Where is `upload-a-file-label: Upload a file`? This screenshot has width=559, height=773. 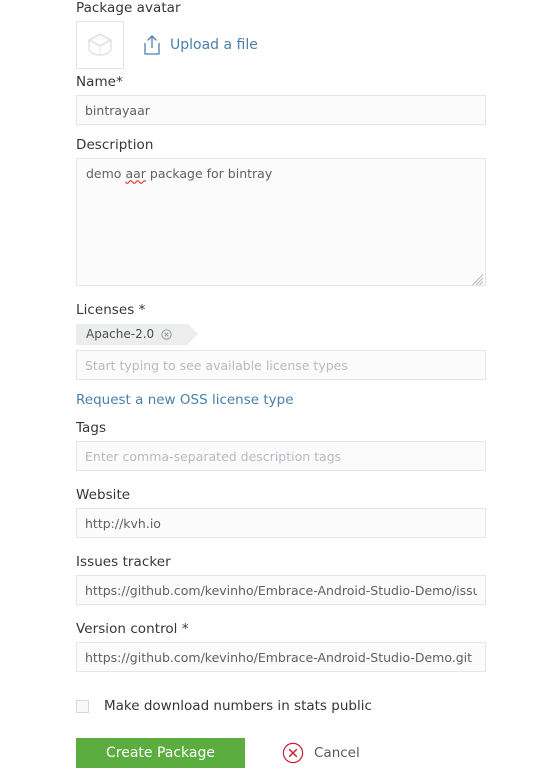
upload-a-file-label: Upload a file is located at coordinates (214, 45).